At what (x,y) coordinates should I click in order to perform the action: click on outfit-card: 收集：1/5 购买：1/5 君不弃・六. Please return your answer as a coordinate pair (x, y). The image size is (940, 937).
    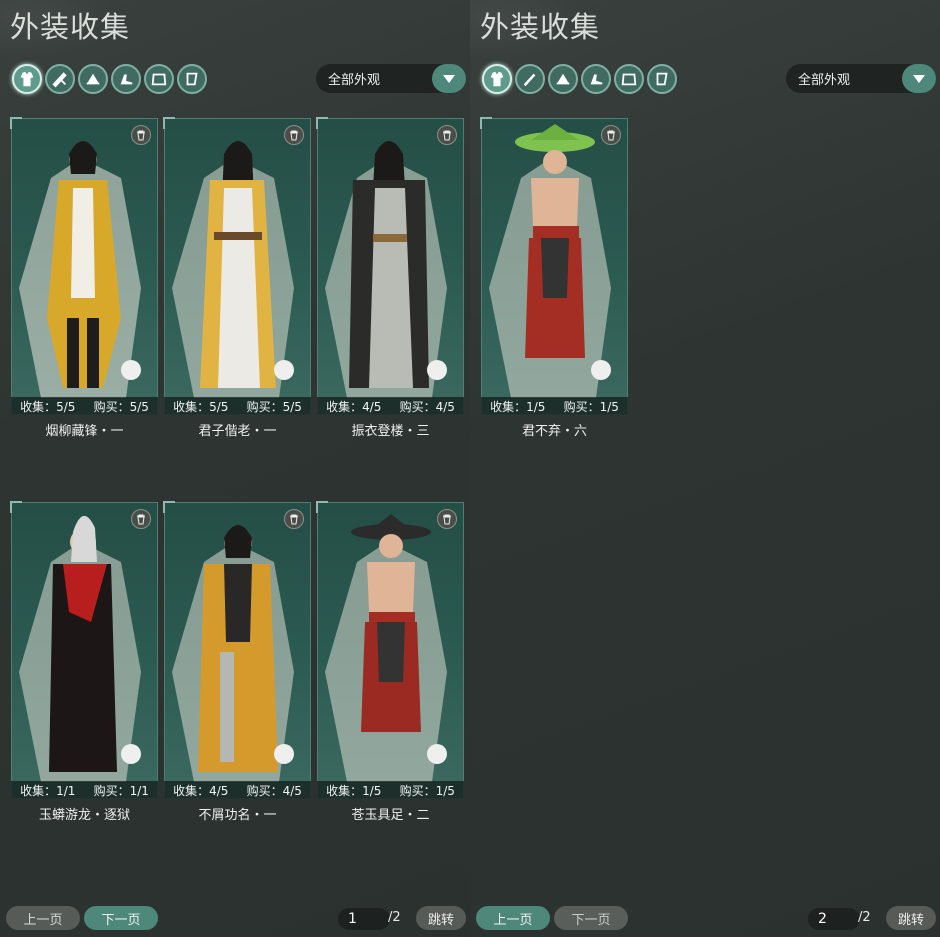
    Looking at the image, I should click on (554, 278).